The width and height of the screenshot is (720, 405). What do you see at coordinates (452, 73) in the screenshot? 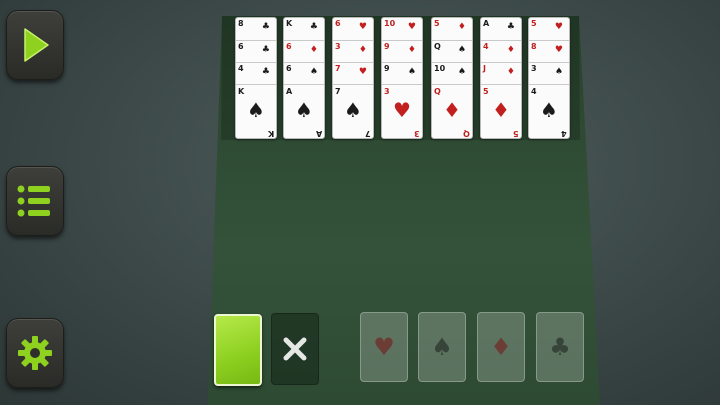
I see `card-strip: 10 ♠` at bounding box center [452, 73].